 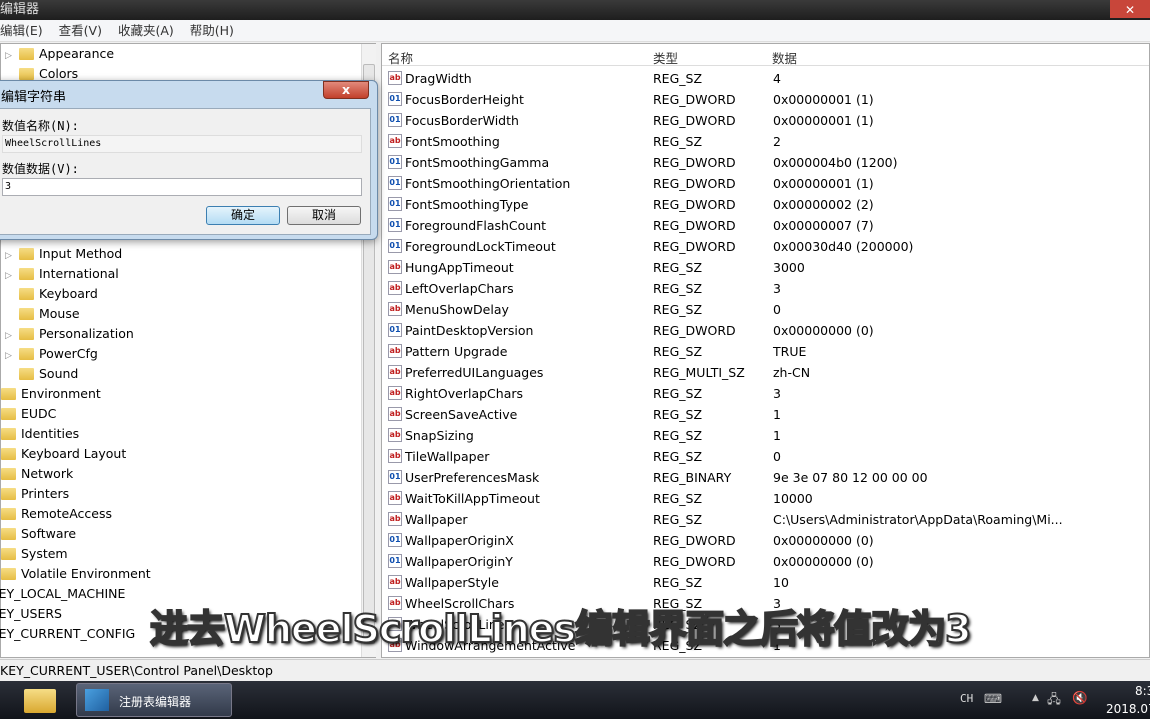 I want to click on menu-item: 帮助(H), so click(x=212, y=30).